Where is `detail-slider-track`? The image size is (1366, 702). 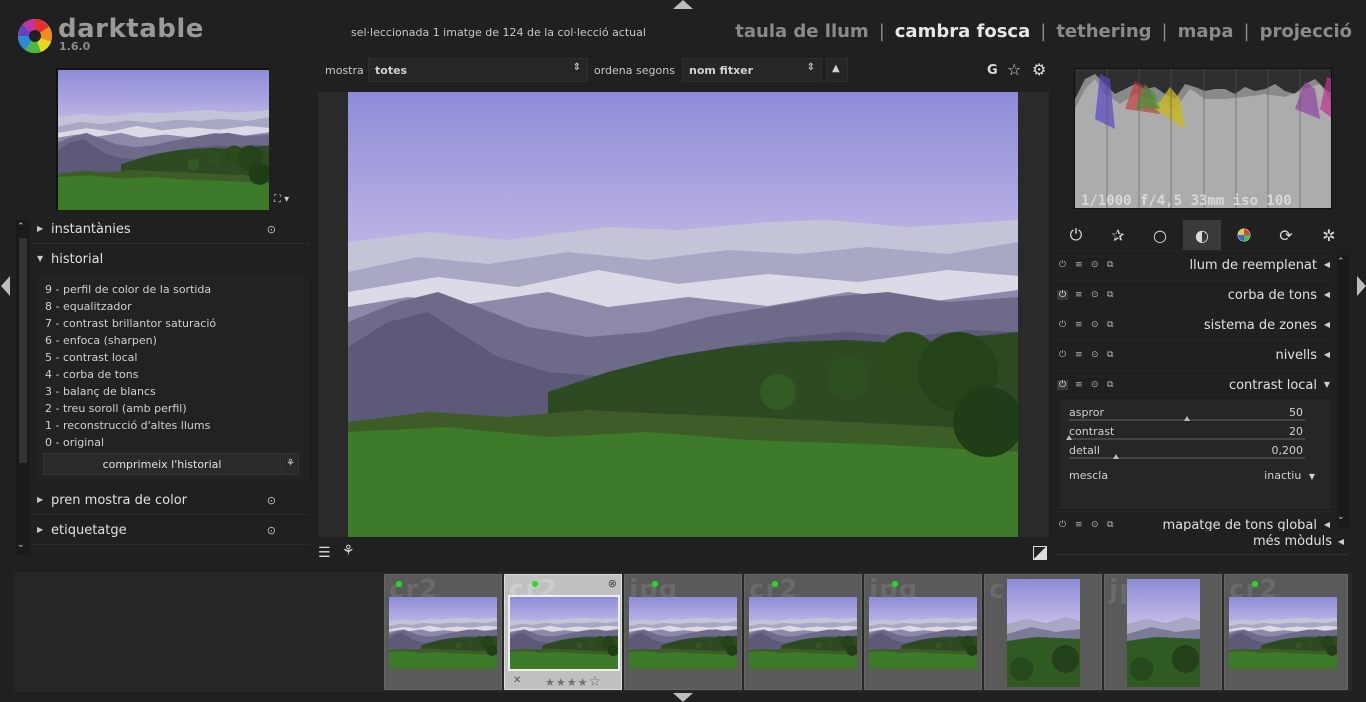
detail-slider-track is located at coordinates (1187, 458).